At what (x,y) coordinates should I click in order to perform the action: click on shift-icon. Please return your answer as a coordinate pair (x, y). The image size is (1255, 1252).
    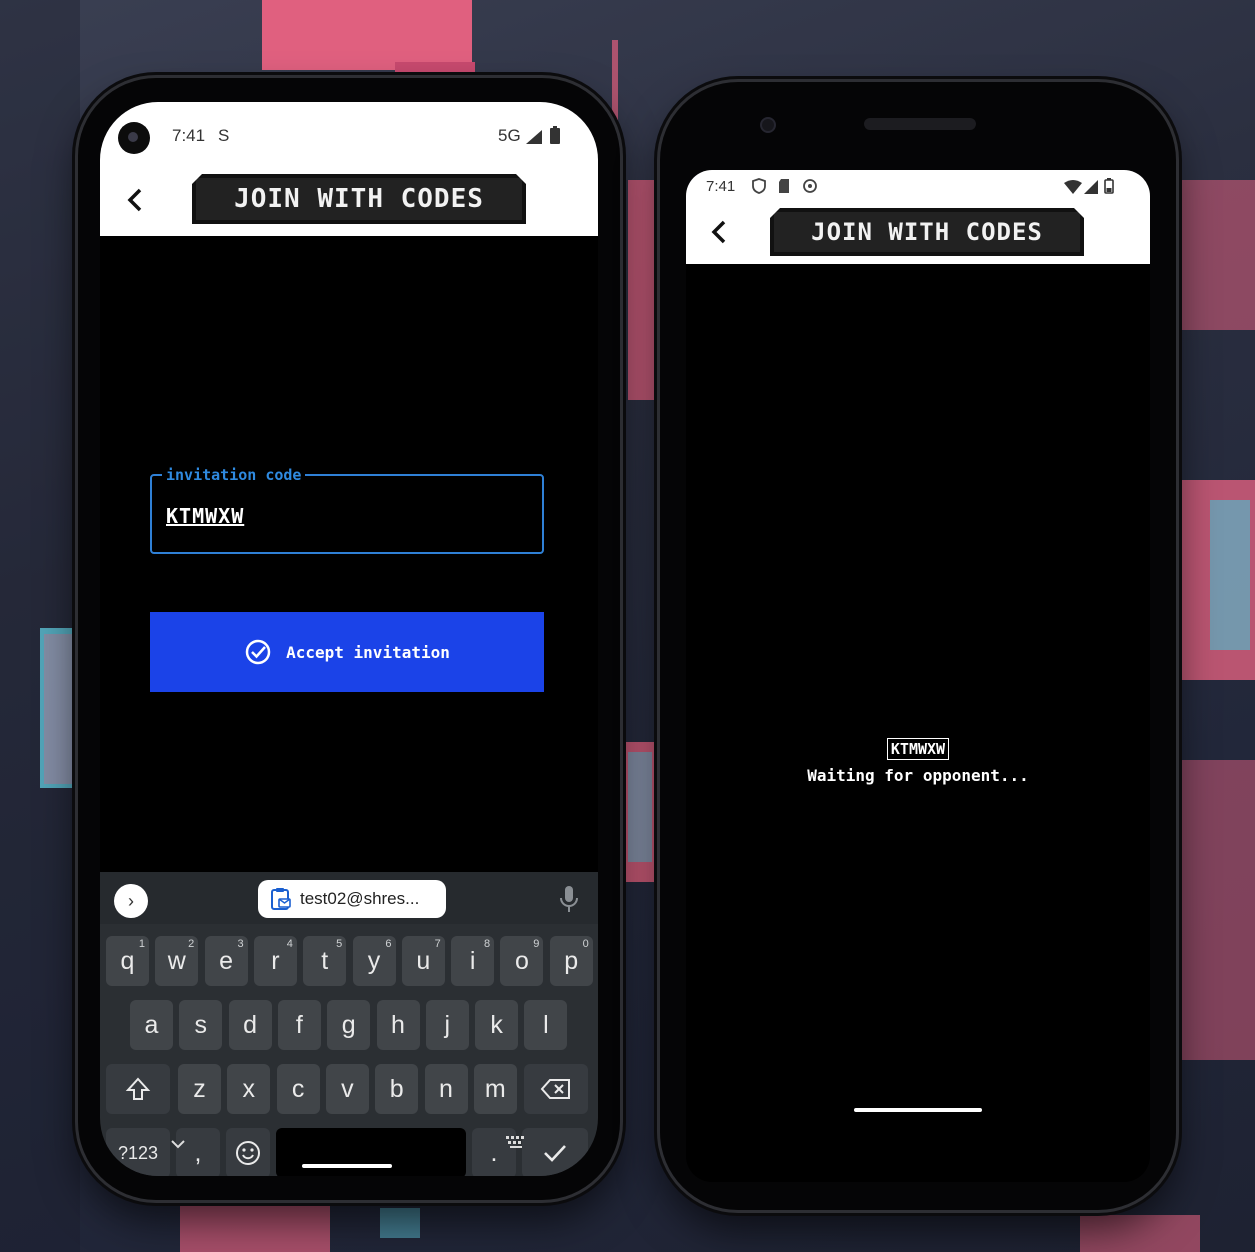
    Looking at the image, I should click on (138, 1088).